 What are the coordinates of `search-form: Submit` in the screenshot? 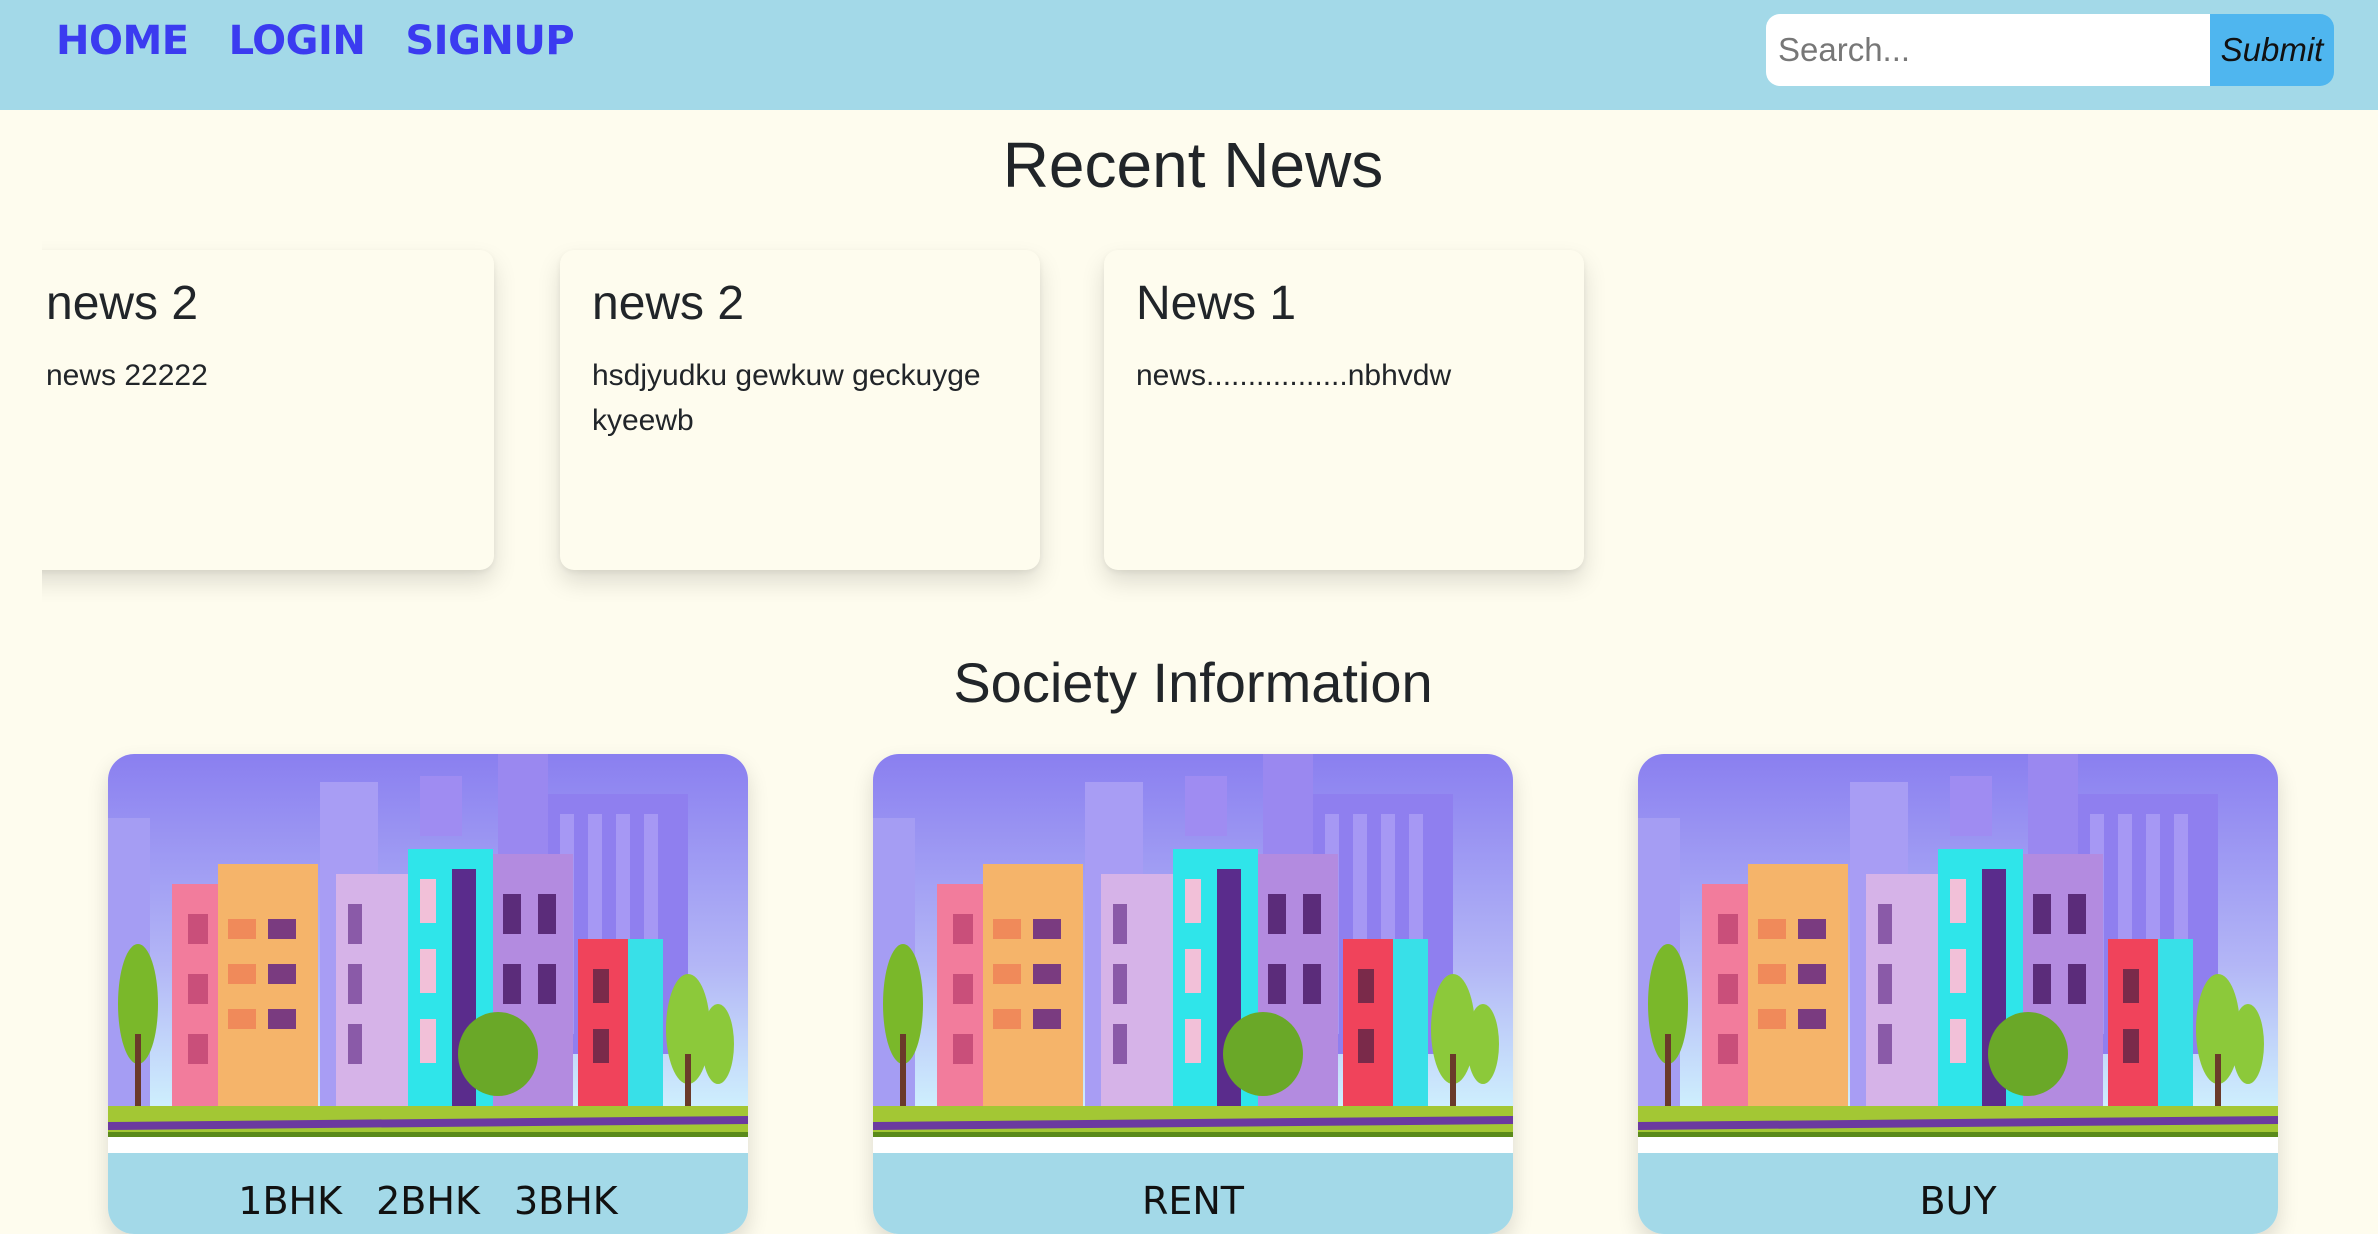 It's located at (2050, 50).